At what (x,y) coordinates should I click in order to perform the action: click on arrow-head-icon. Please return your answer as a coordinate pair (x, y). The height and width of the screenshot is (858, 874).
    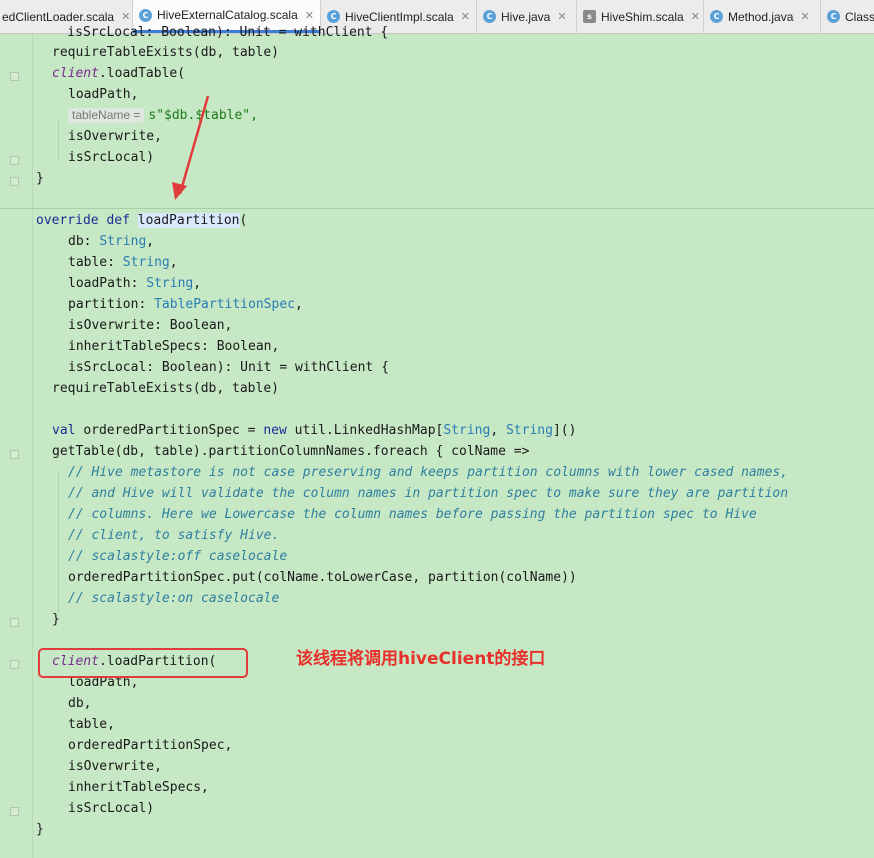
    Looking at the image, I should click on (179, 191).